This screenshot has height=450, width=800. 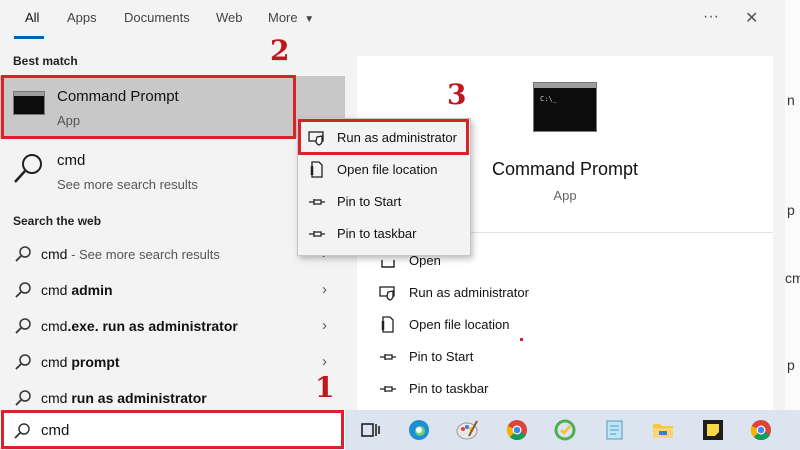 I want to click on annotation-number-1: 1, so click(x=325, y=387).